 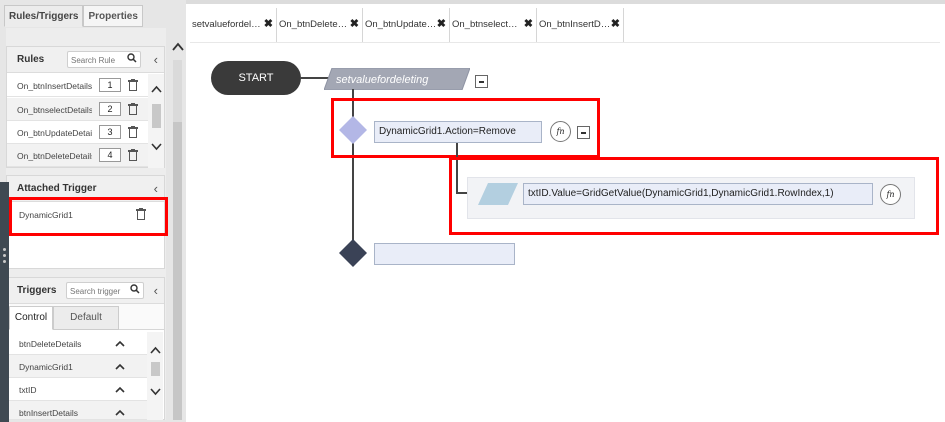 I want to click on editor-tab: On_btnInsertD… ✖, so click(x=580, y=25).